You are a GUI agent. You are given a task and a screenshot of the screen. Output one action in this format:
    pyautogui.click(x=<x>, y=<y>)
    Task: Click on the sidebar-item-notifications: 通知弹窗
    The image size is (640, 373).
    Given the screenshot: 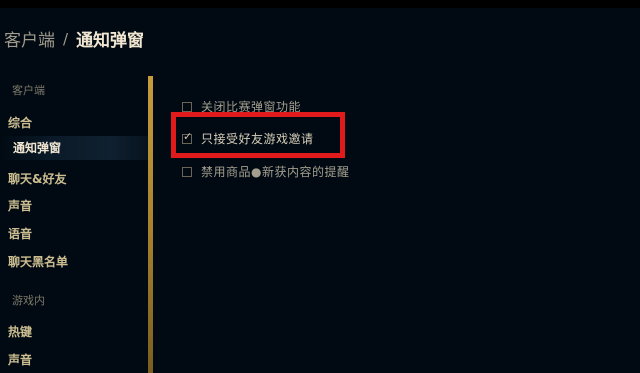 What is the action you would take?
    pyautogui.click(x=74, y=148)
    